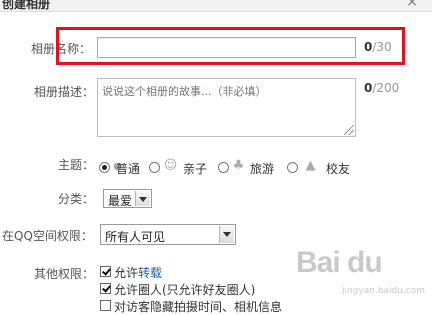 This screenshot has height=315, width=432. What do you see at coordinates (120, 201) in the screenshot?
I see `category-select-value: 最爱` at bounding box center [120, 201].